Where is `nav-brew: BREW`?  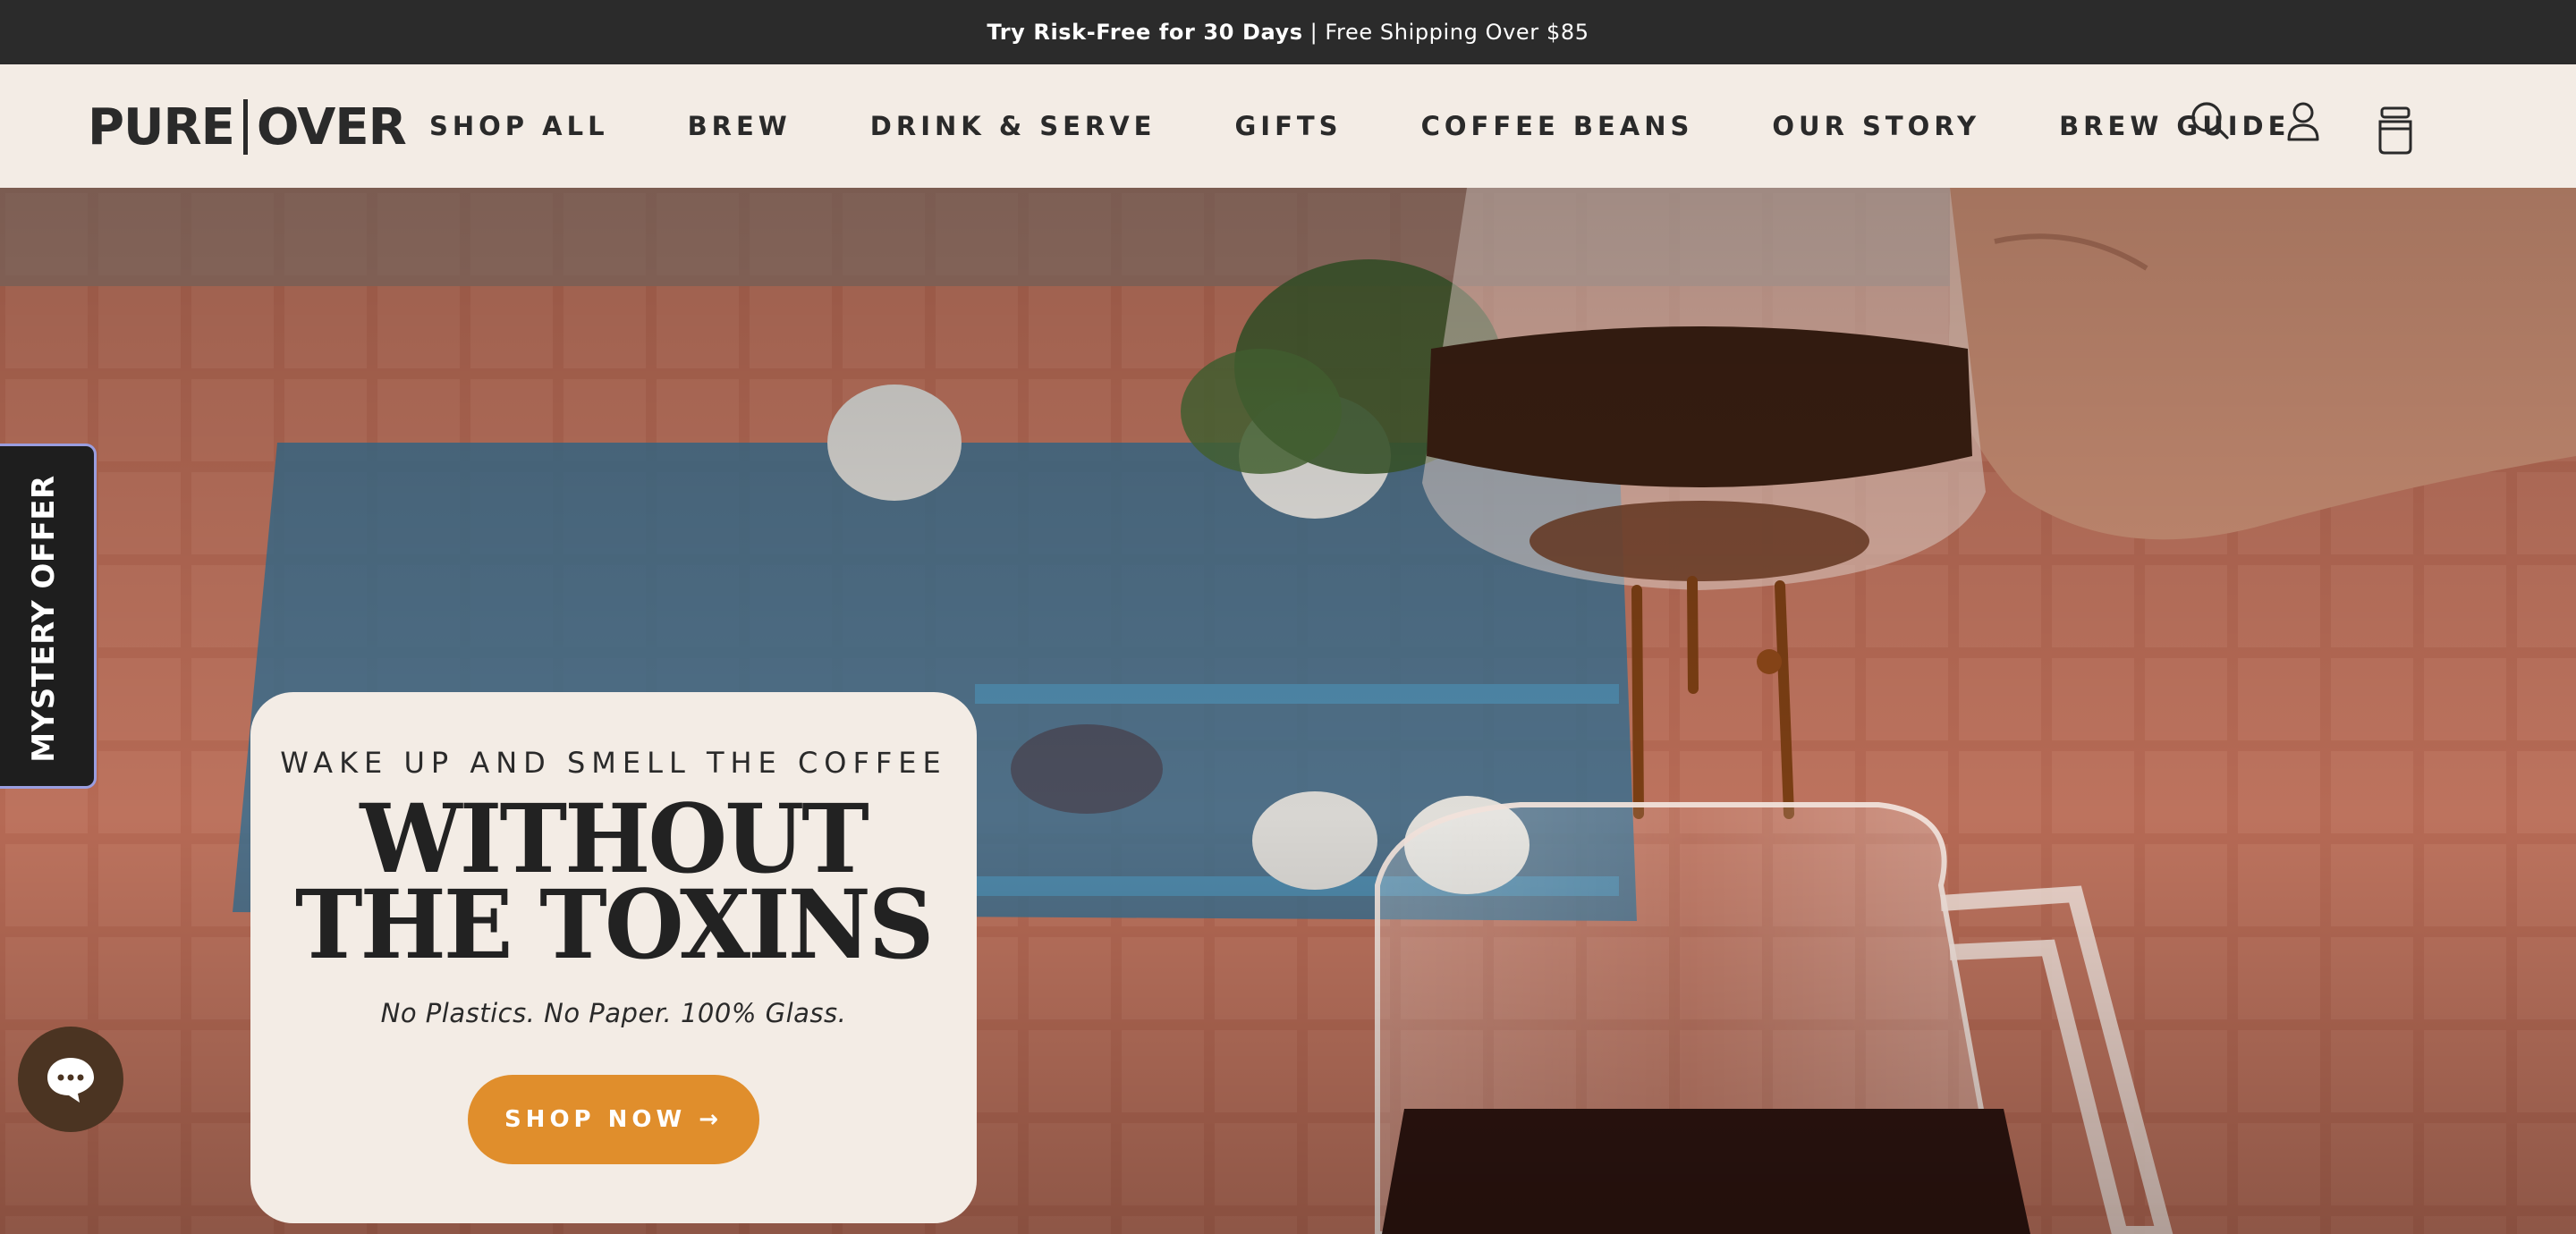 nav-brew: BREW is located at coordinates (740, 126).